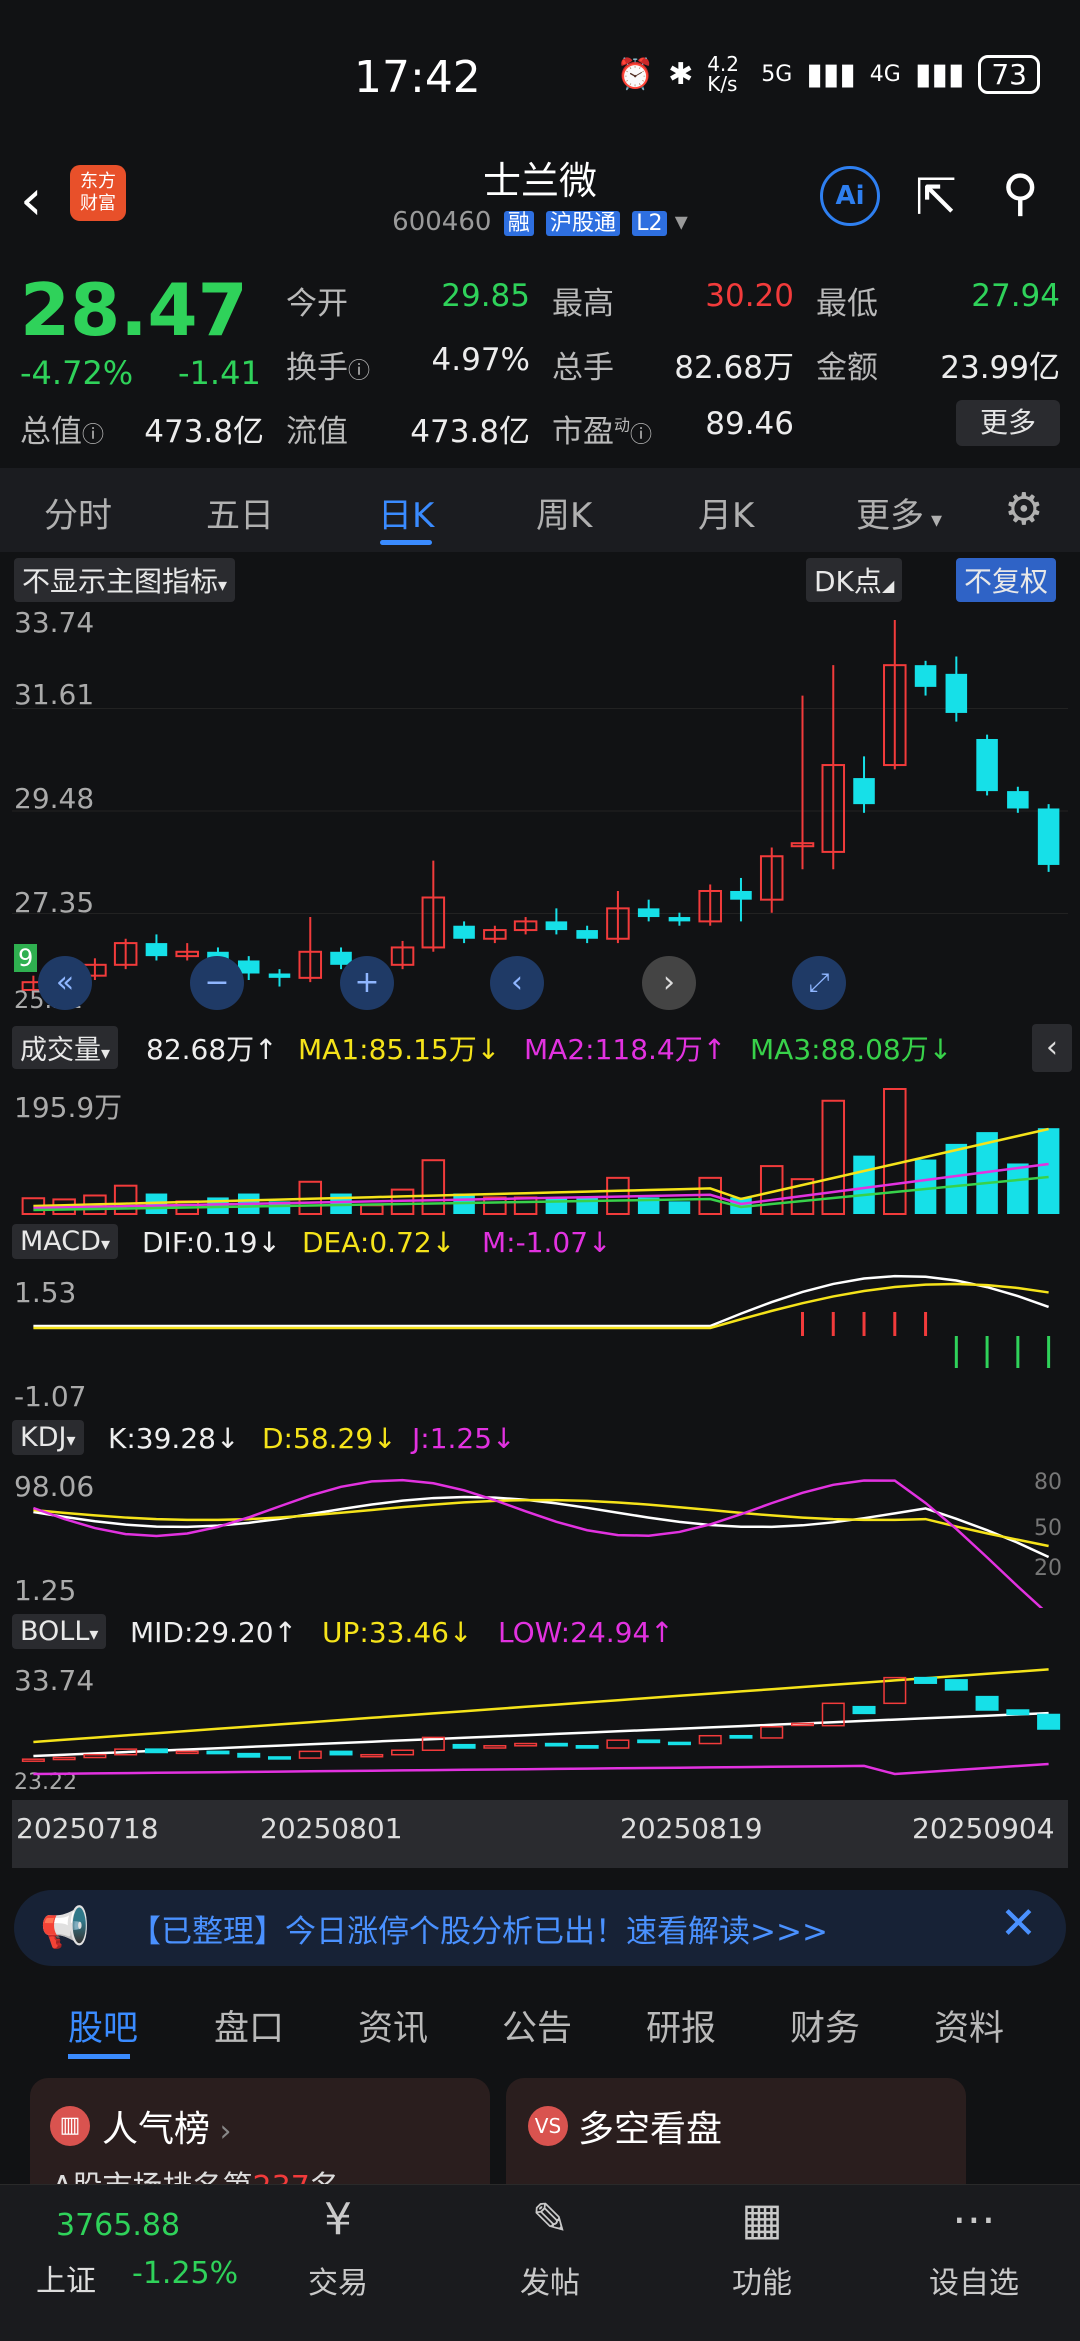 This screenshot has width=1080, height=2341. I want to click on scroll-right-icon: ›, so click(669, 983).